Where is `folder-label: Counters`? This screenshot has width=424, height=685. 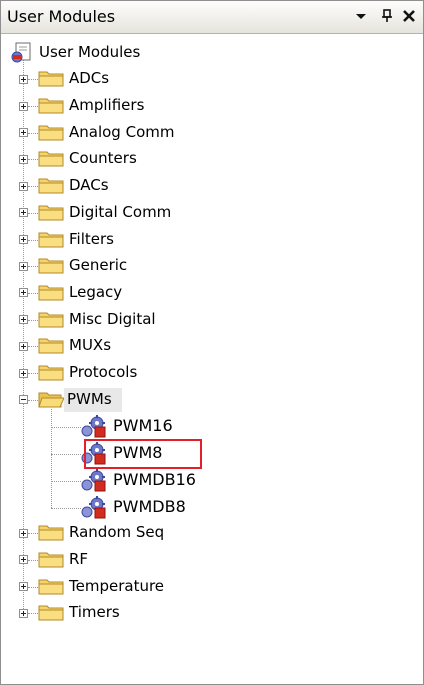
folder-label: Counters is located at coordinates (103, 158).